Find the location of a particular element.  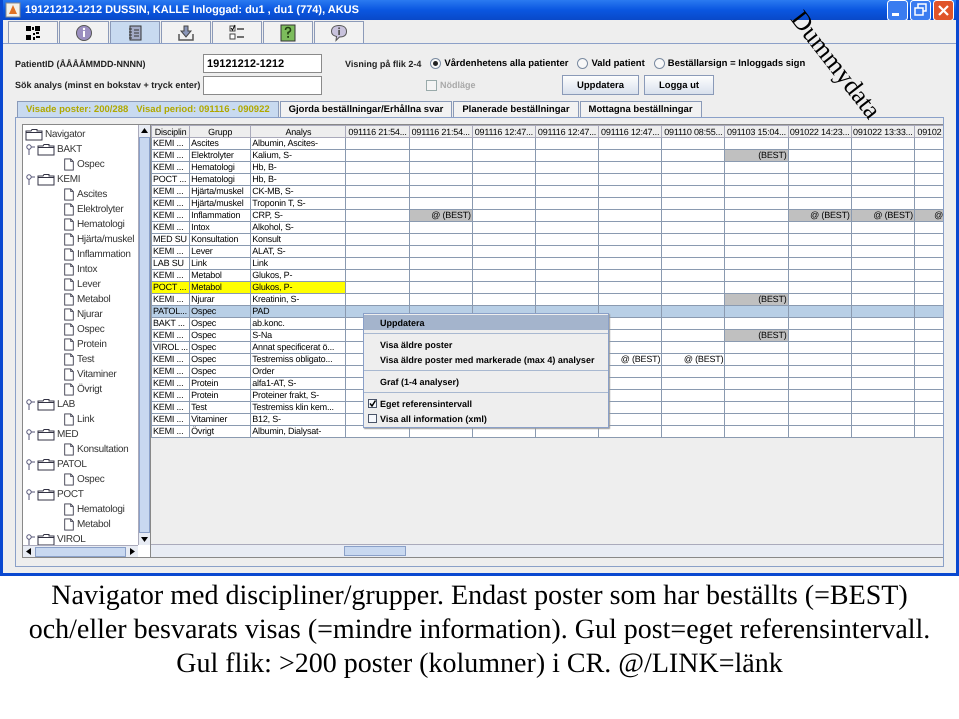

tree-item: MED is located at coordinates (67, 434).